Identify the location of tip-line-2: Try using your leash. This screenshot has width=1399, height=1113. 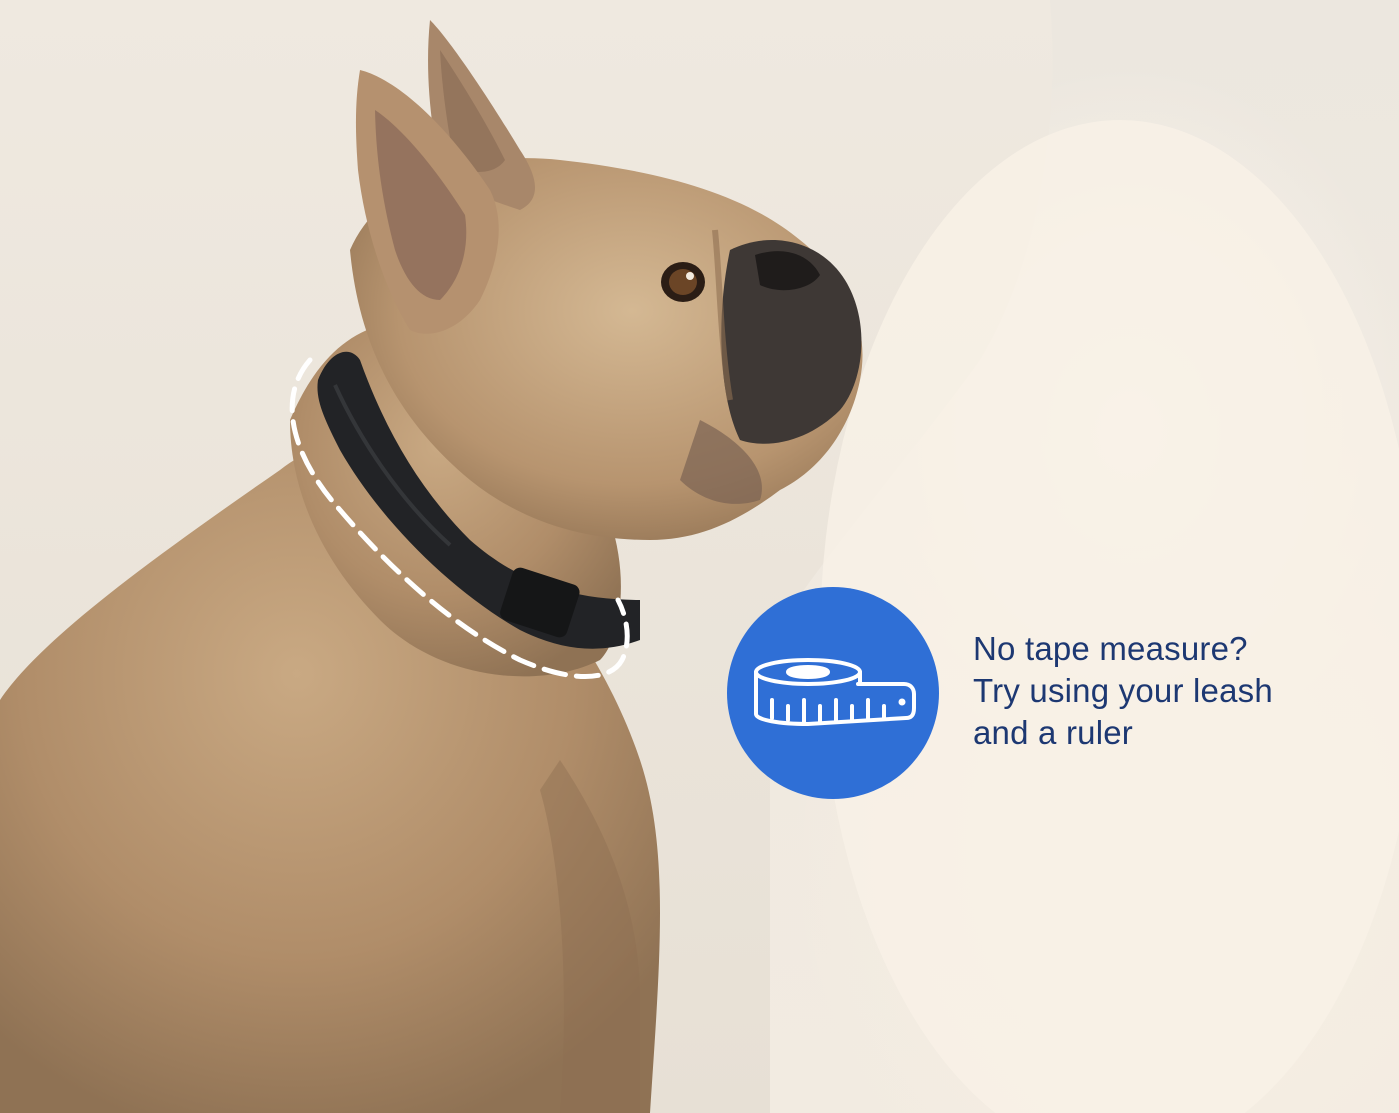
(1123, 690).